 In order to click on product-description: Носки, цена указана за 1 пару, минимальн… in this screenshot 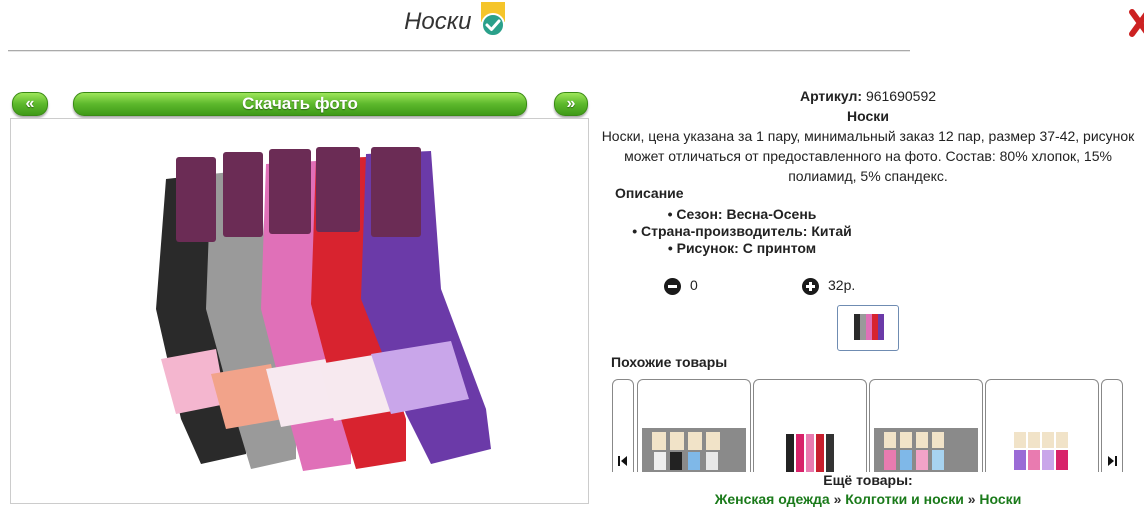, I will do `click(868, 156)`.